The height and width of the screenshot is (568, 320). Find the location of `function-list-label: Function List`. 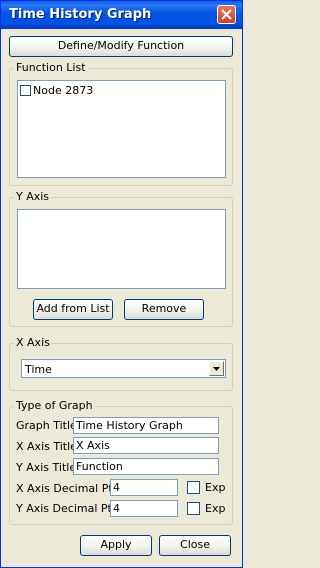

function-list-label: Function List is located at coordinates (51, 67).